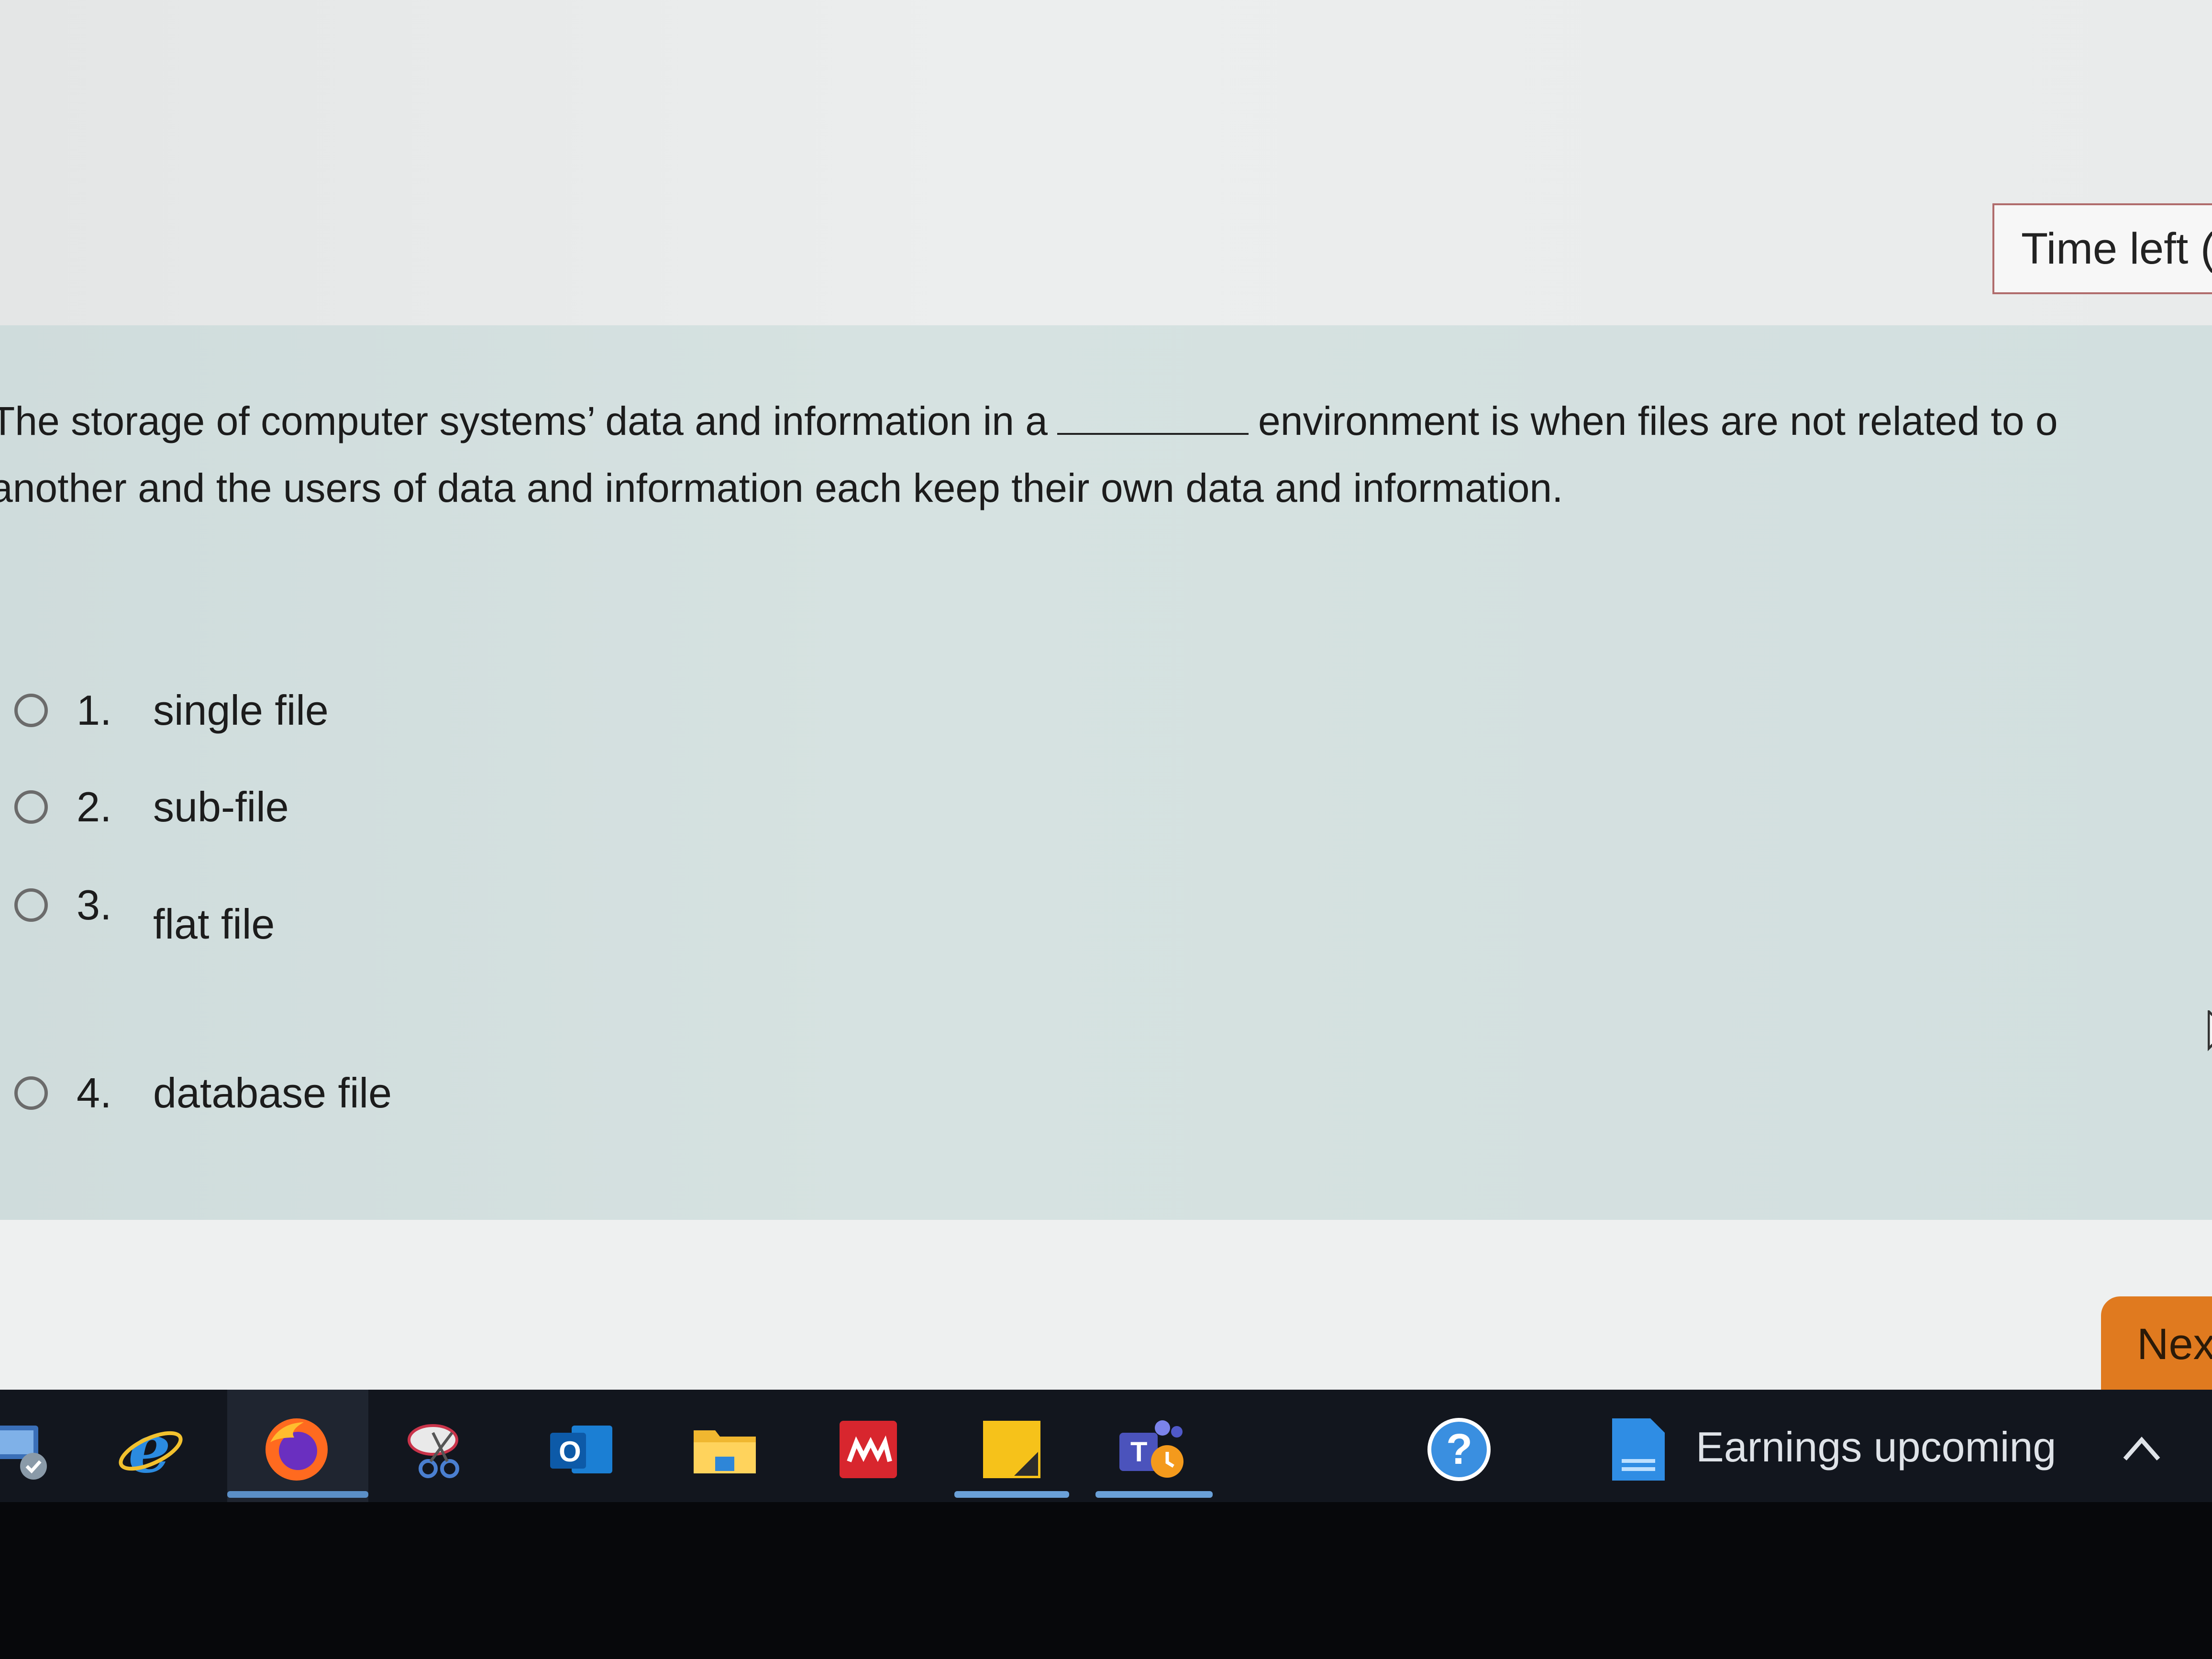 This screenshot has height=1659, width=2212. What do you see at coordinates (214, 924) in the screenshot?
I see `option-label: flat file` at bounding box center [214, 924].